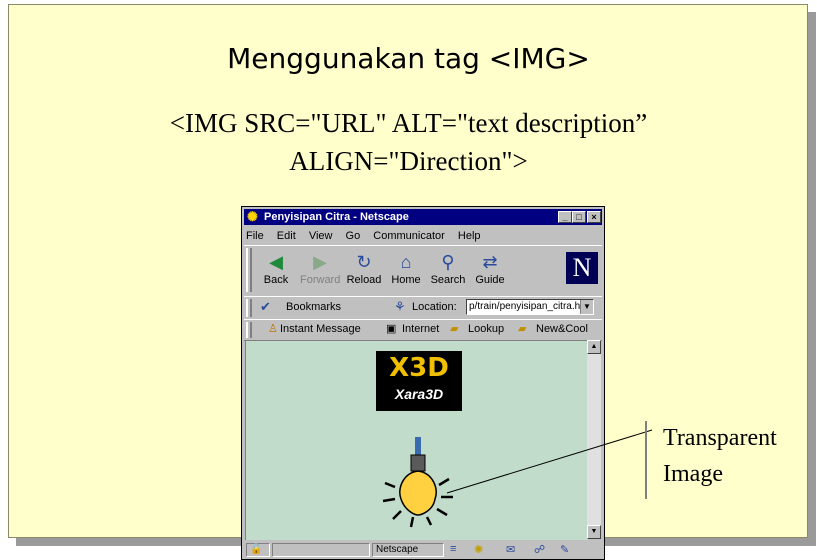 This screenshot has width=817, height=560. What do you see at coordinates (646, 460) in the screenshot?
I see `callout-bracket` at bounding box center [646, 460].